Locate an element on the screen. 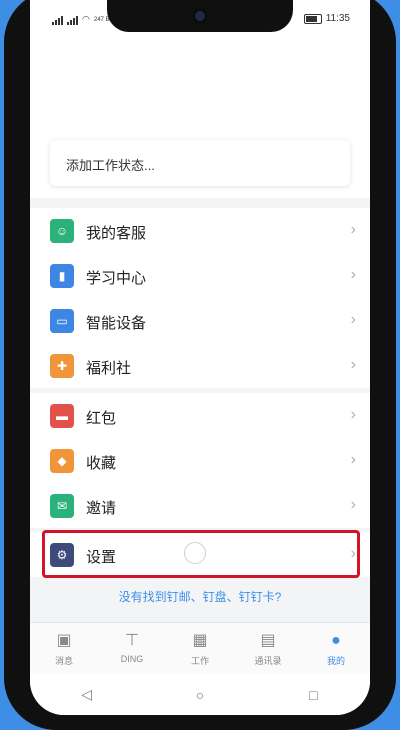  menu-item-customer-service: ☺ 我的客服 › is located at coordinates (200, 230).